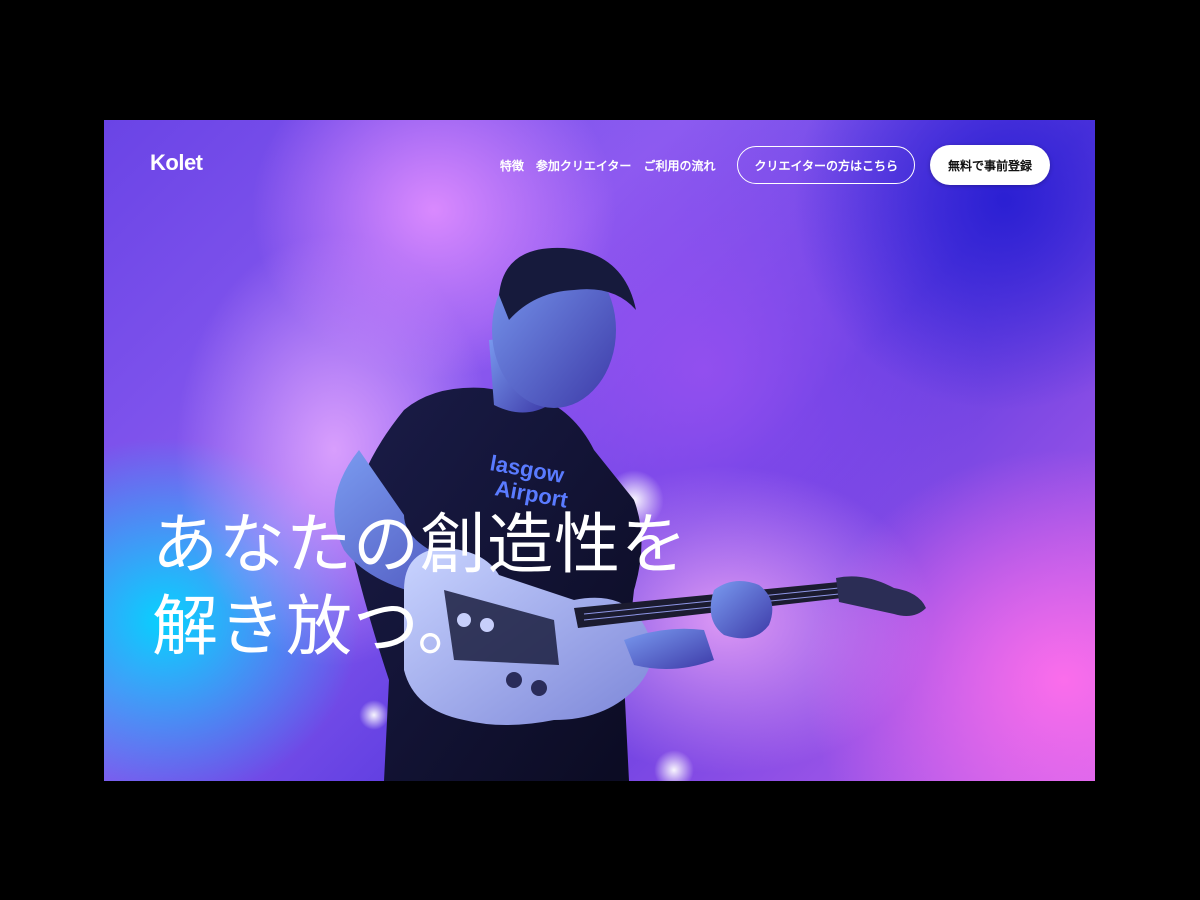 Image resolution: width=1200 pixels, height=900 pixels. Describe the element at coordinates (679, 165) in the screenshot. I see `nav-link-how-to-use: ご利用の流れ` at that location.